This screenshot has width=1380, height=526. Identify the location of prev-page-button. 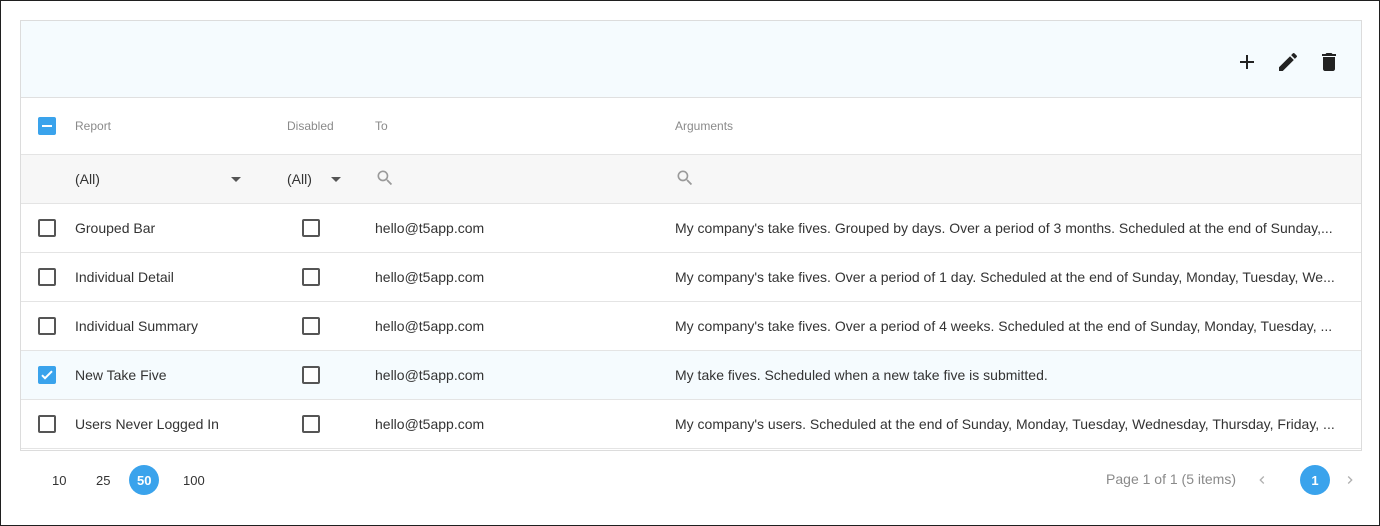
(1262, 480).